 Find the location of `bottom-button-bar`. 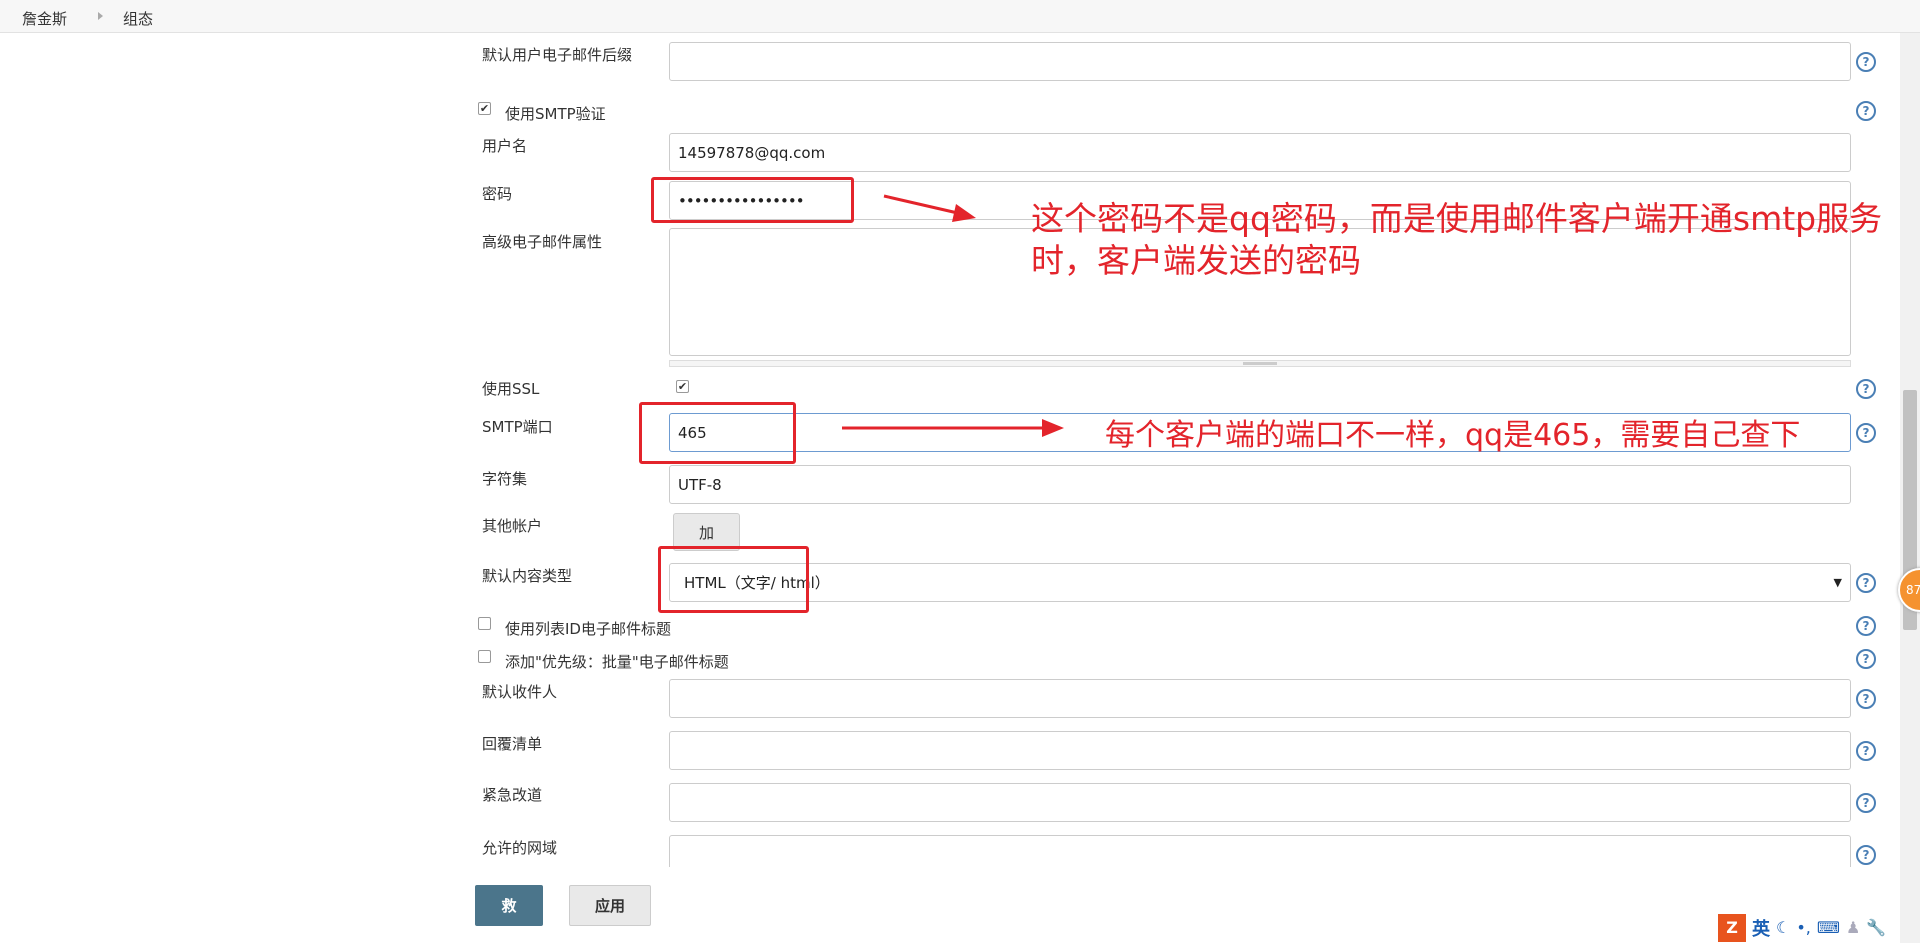

bottom-button-bar is located at coordinates (950, 905).